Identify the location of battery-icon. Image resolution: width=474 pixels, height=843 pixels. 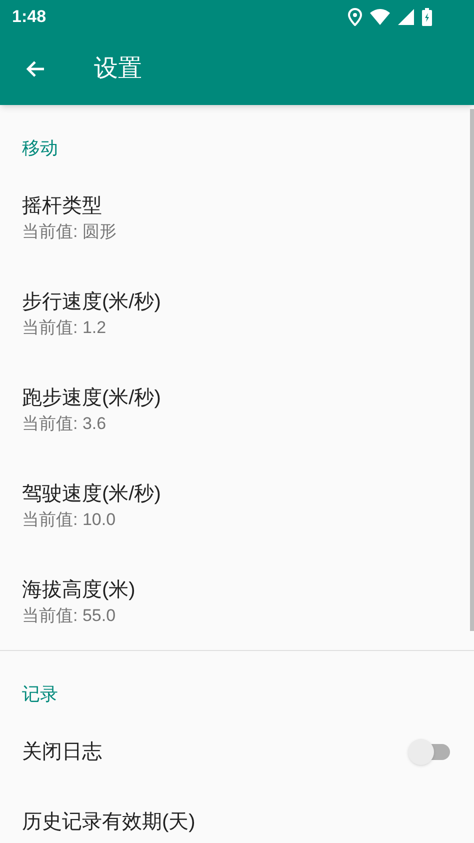
(427, 17).